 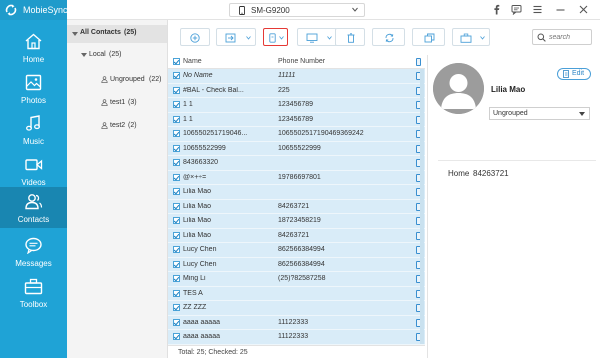 I want to click on table-row: TES A, so click(x=296, y=293).